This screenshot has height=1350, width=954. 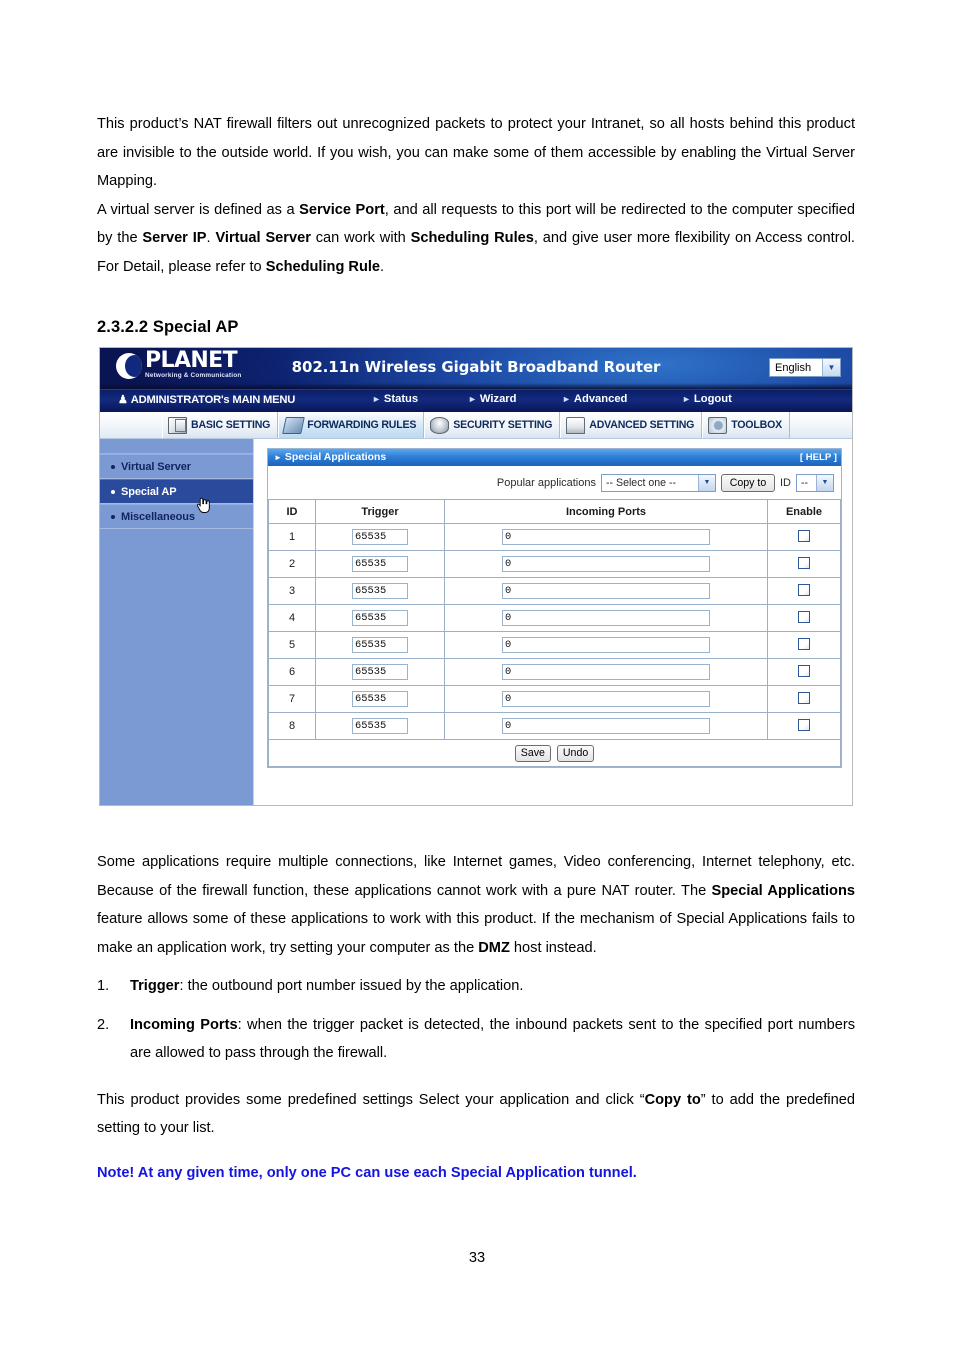 What do you see at coordinates (631, 425) in the screenshot?
I see `tab-advanced-setting: ADVANCED SETTING` at bounding box center [631, 425].